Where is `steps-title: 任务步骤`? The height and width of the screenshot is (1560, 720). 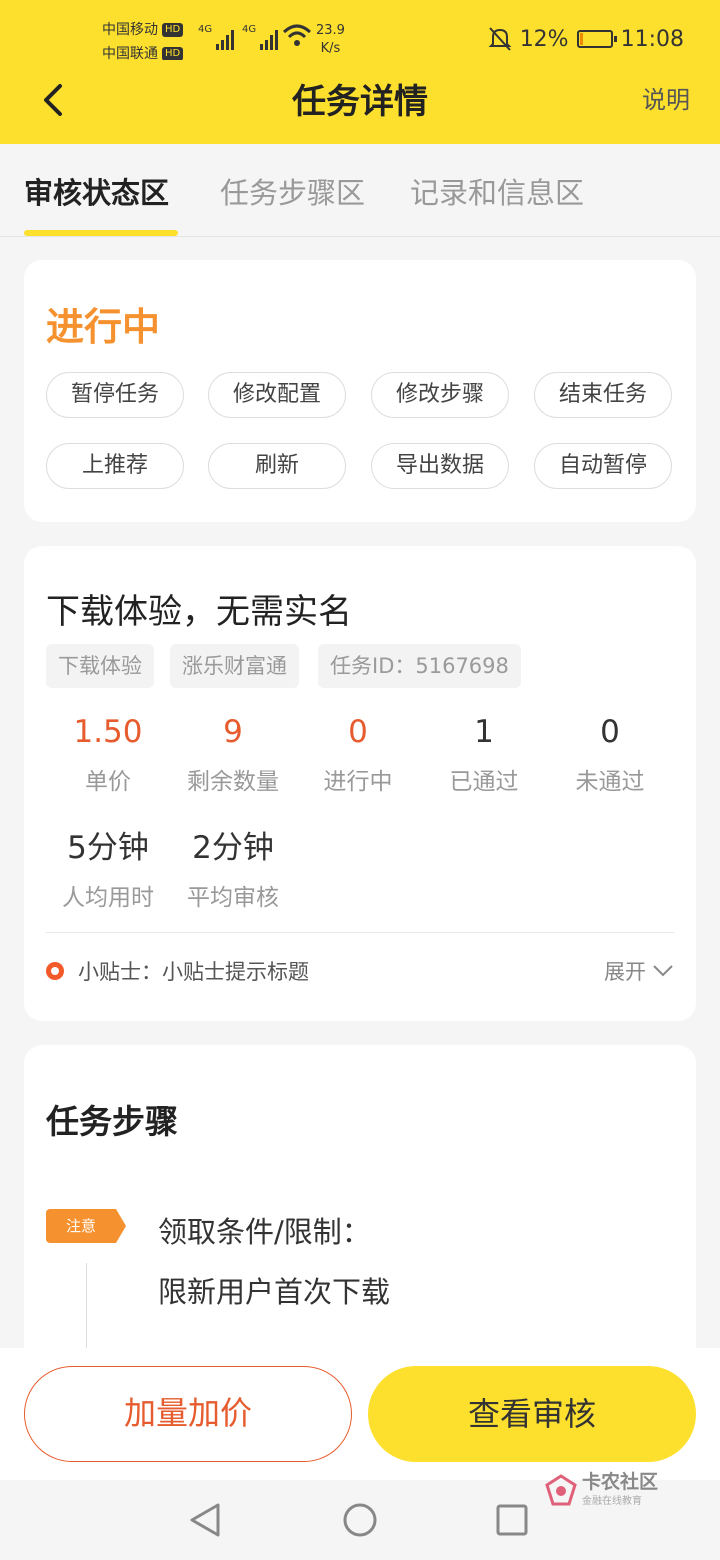 steps-title: 任务步骤 is located at coordinates (112, 1121).